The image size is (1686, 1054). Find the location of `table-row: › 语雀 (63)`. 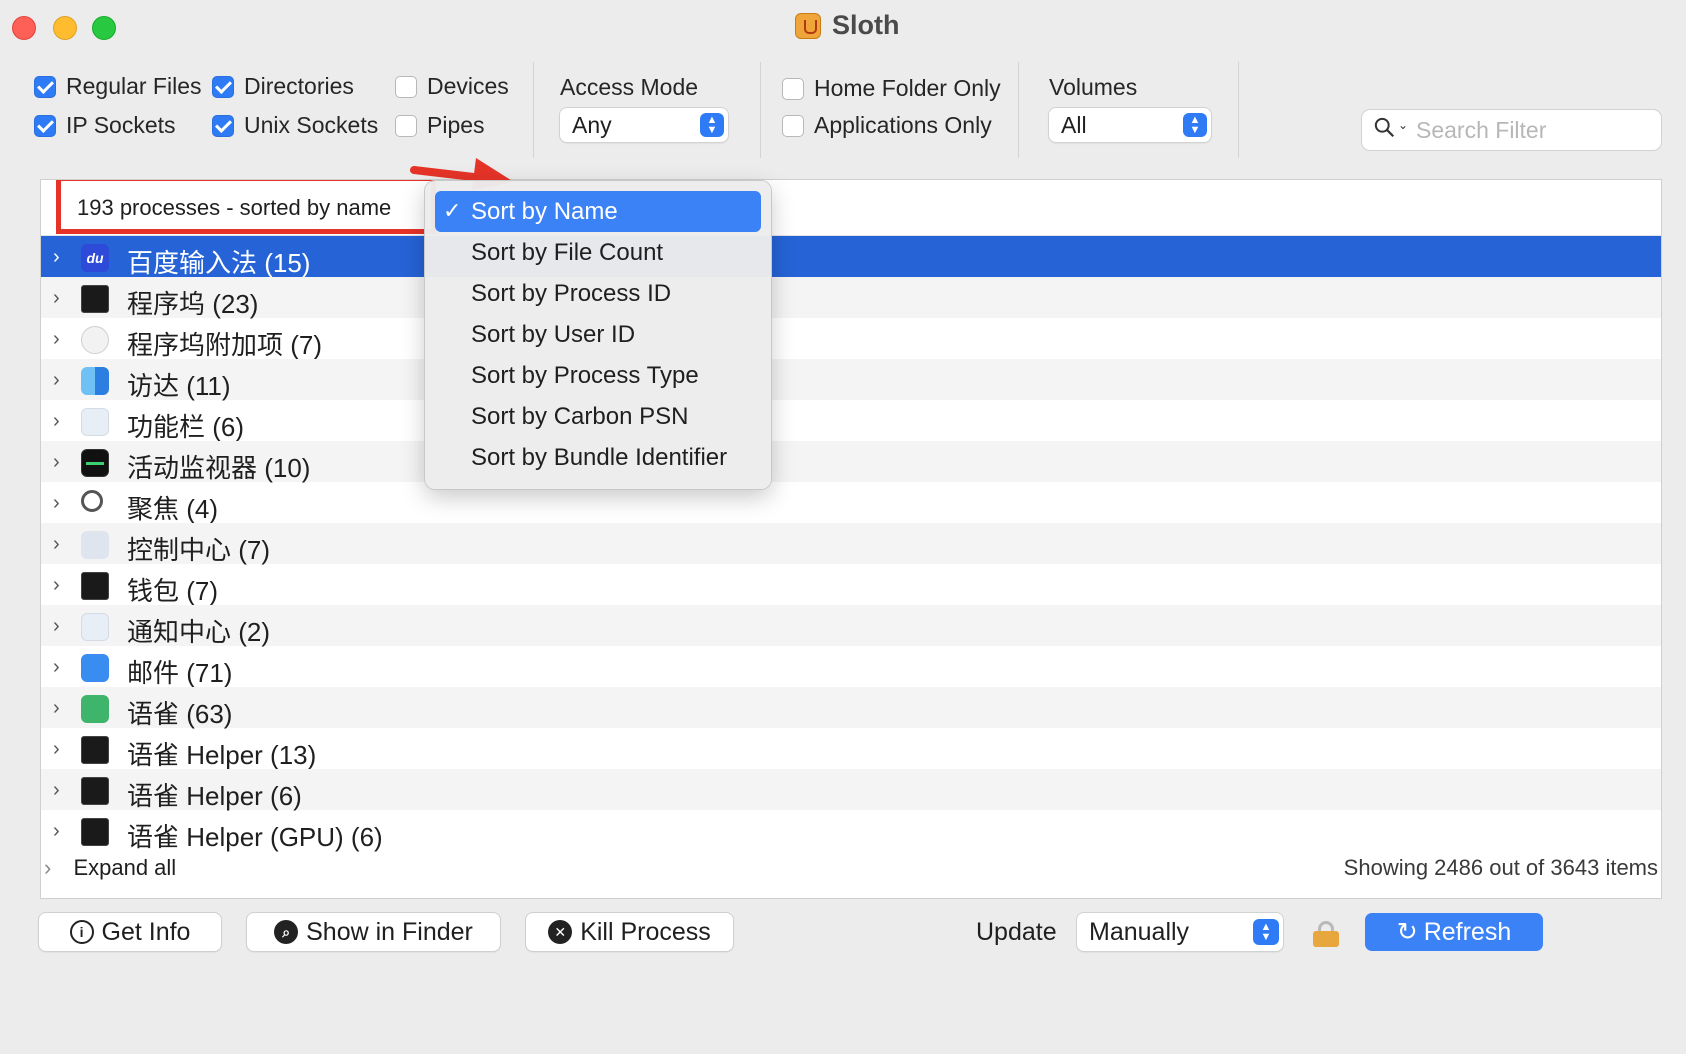

table-row: › 语雀 (63) is located at coordinates (851, 708).